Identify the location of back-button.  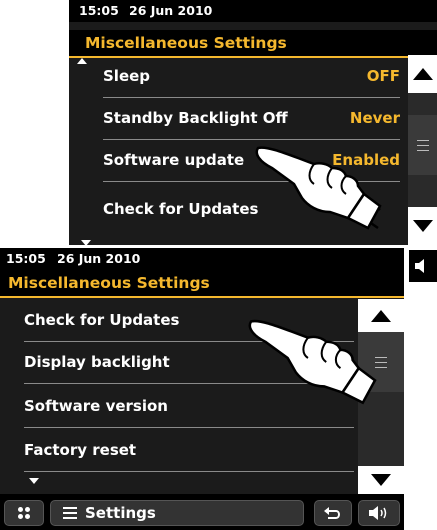
(333, 513).